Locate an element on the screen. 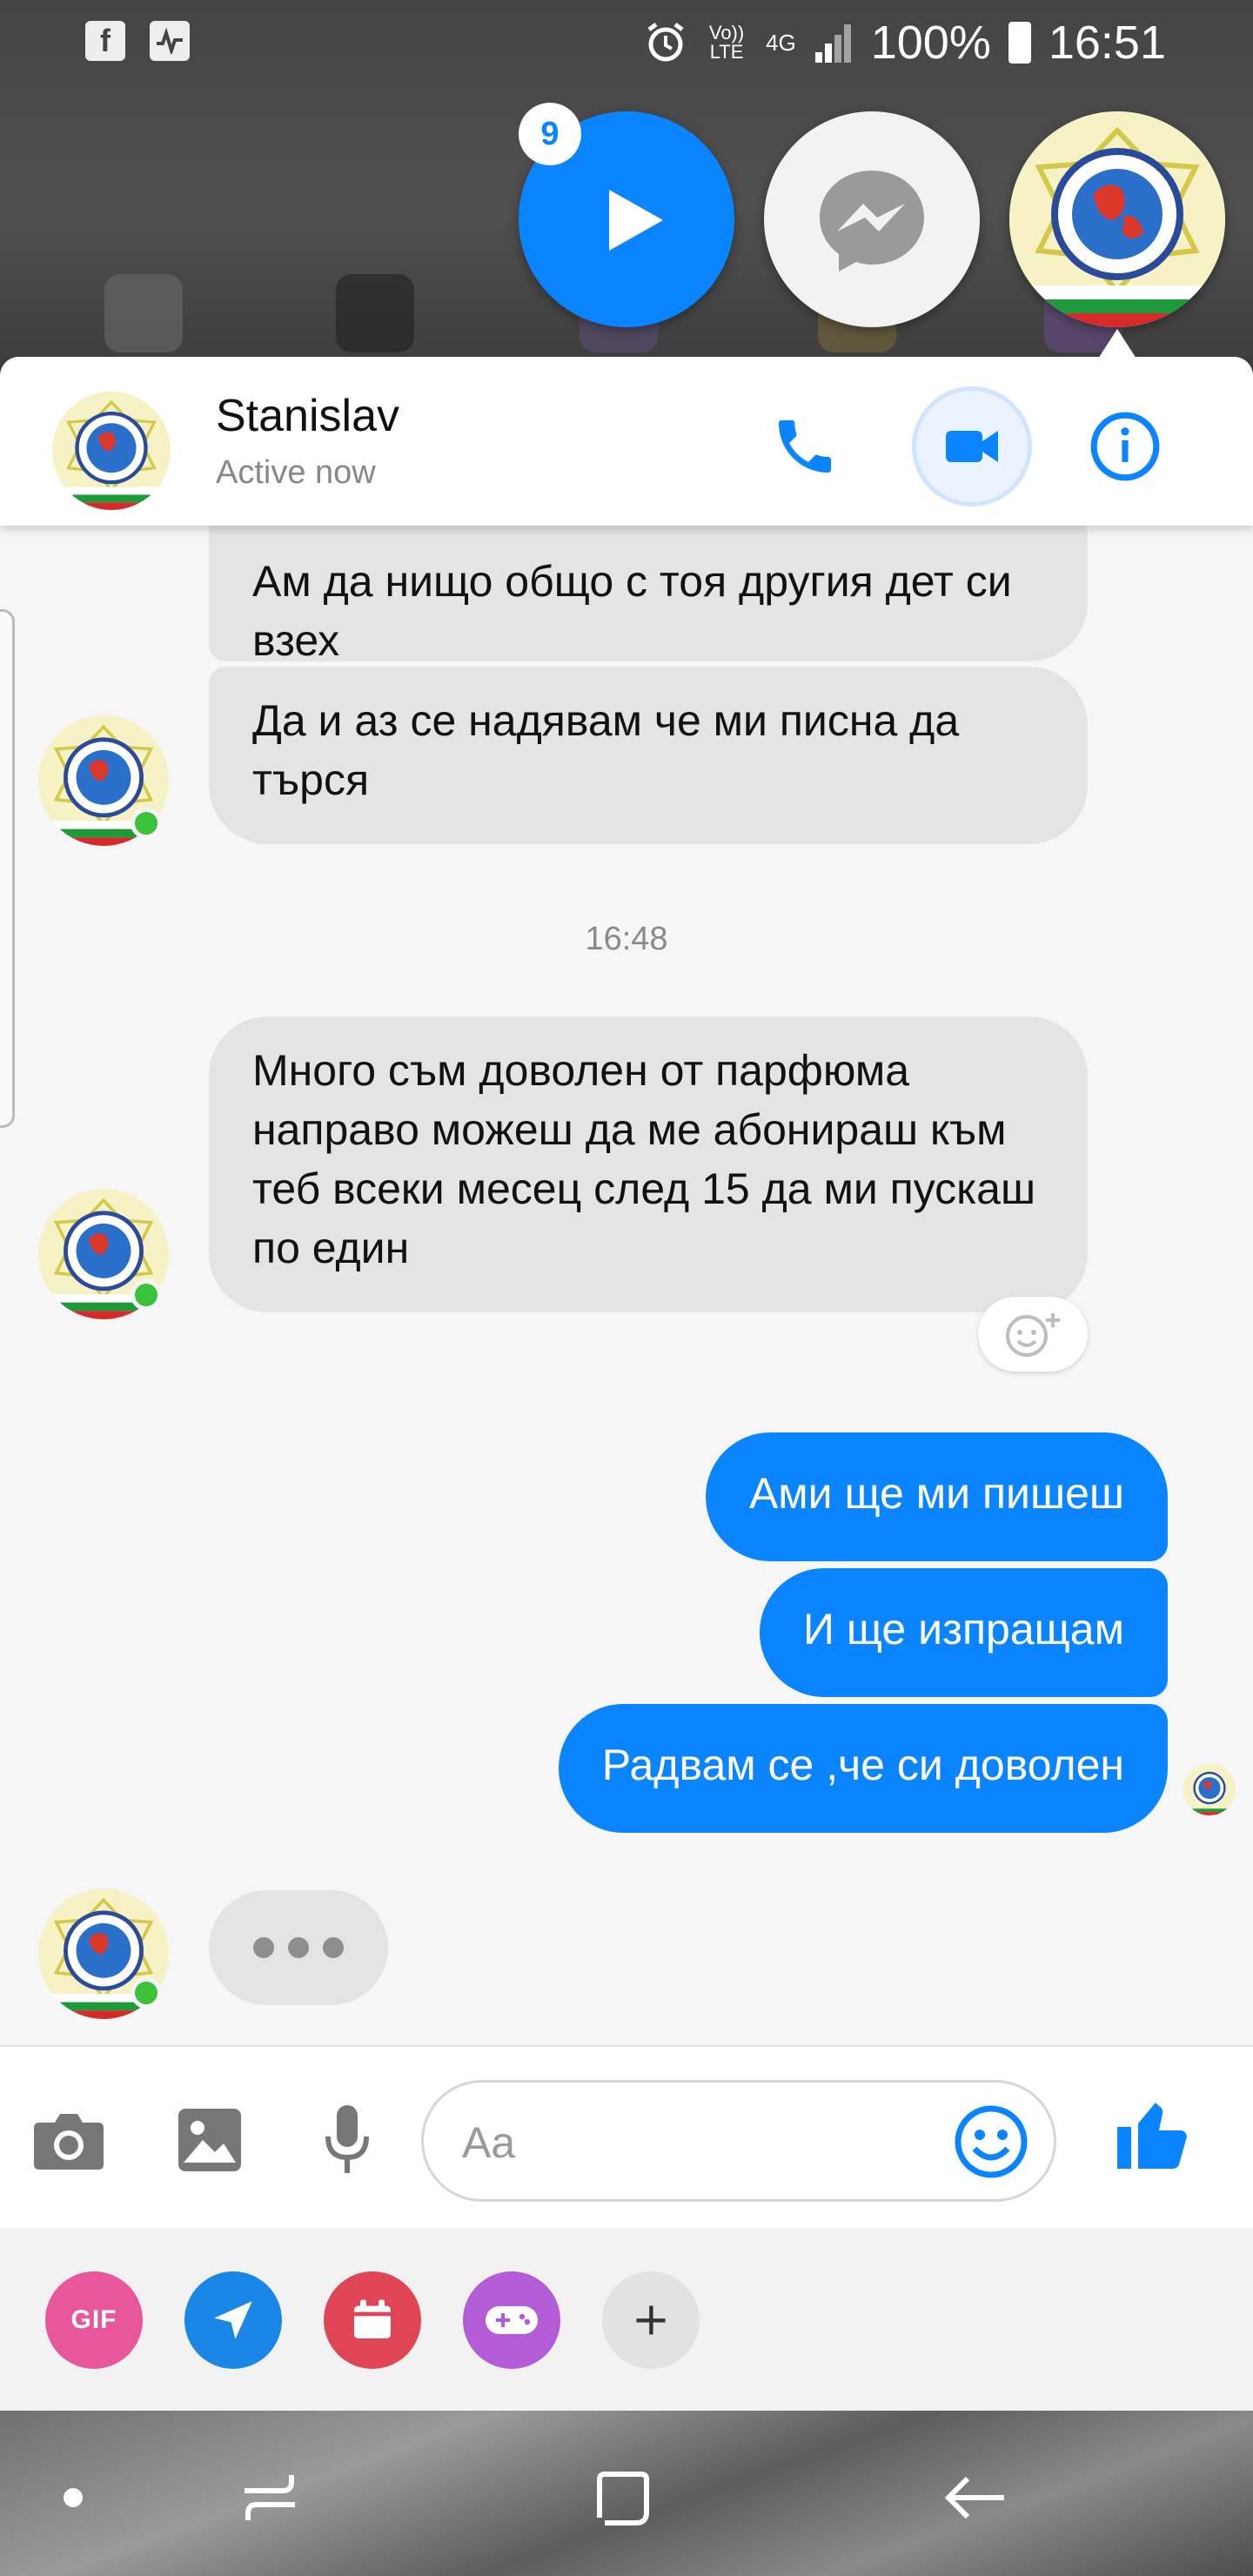  emoji-button is located at coordinates (991, 2142).